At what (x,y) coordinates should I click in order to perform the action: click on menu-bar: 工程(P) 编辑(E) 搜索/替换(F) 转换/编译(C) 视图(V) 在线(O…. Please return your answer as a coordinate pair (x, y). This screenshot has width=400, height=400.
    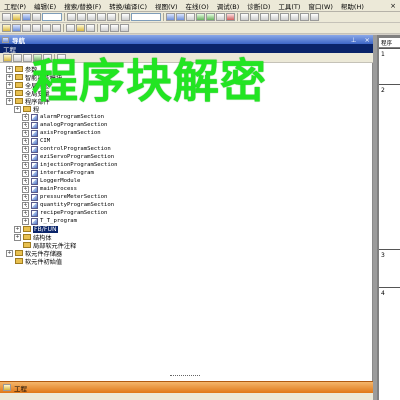
    Looking at the image, I should click on (200, 6).